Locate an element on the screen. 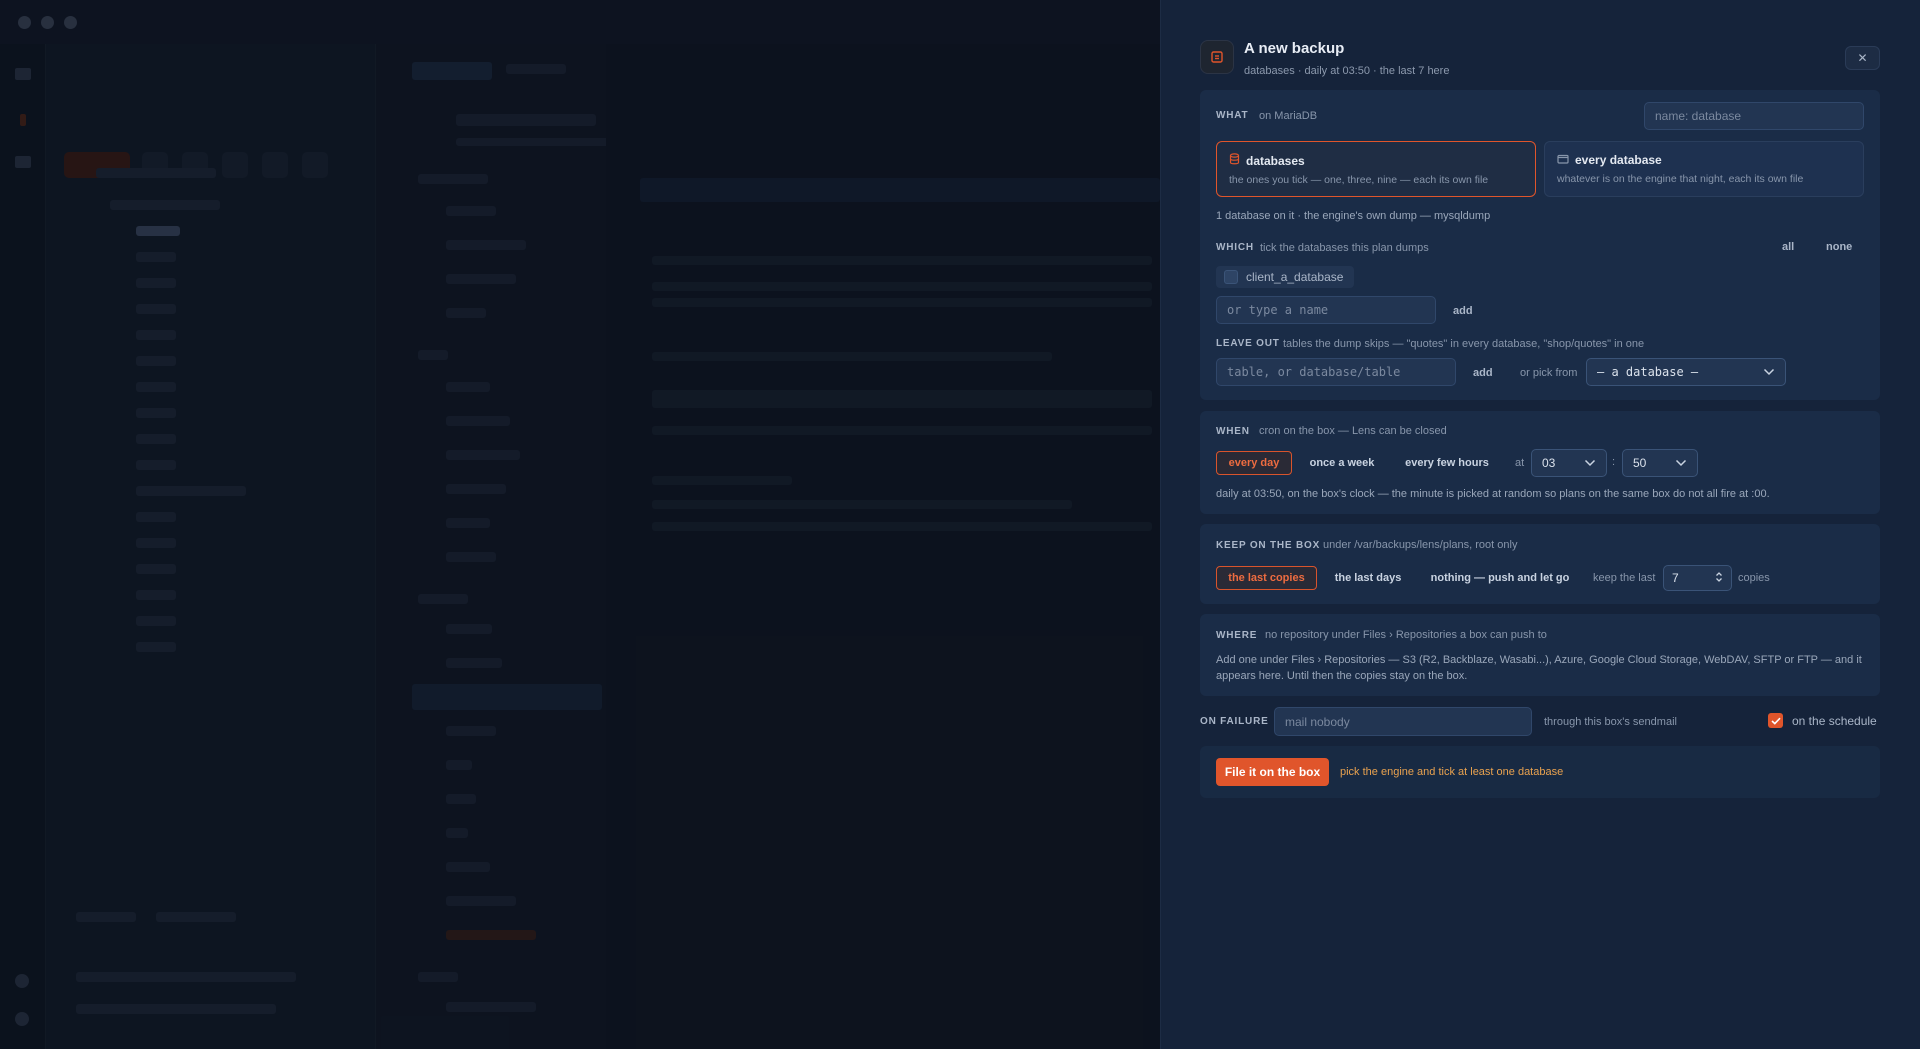  close-button: ✕ is located at coordinates (1862, 58).